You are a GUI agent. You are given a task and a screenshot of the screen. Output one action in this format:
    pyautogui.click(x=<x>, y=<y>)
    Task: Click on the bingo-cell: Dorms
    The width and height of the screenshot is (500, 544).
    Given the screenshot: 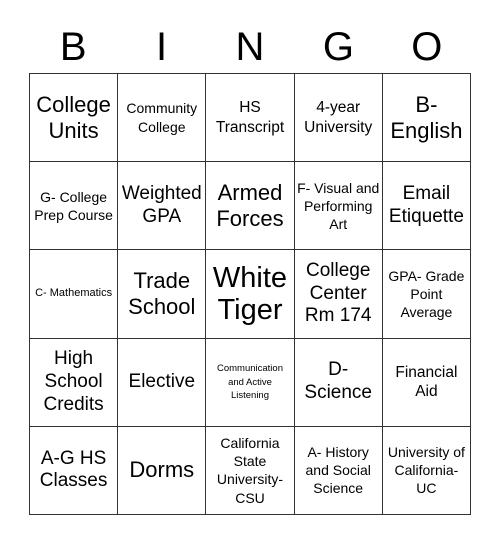 What is the action you would take?
    pyautogui.click(x=162, y=470)
    